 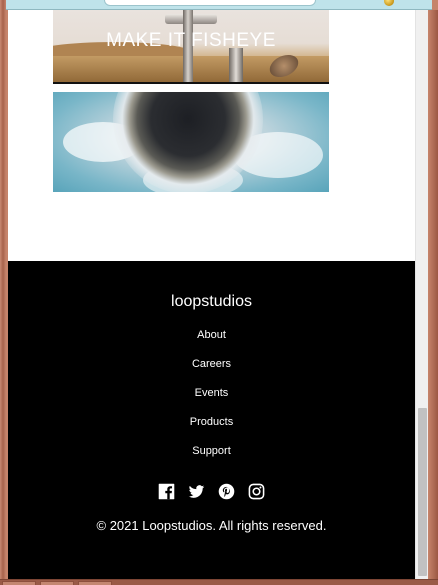 I want to click on footer-link-products: Products, so click(x=211, y=429).